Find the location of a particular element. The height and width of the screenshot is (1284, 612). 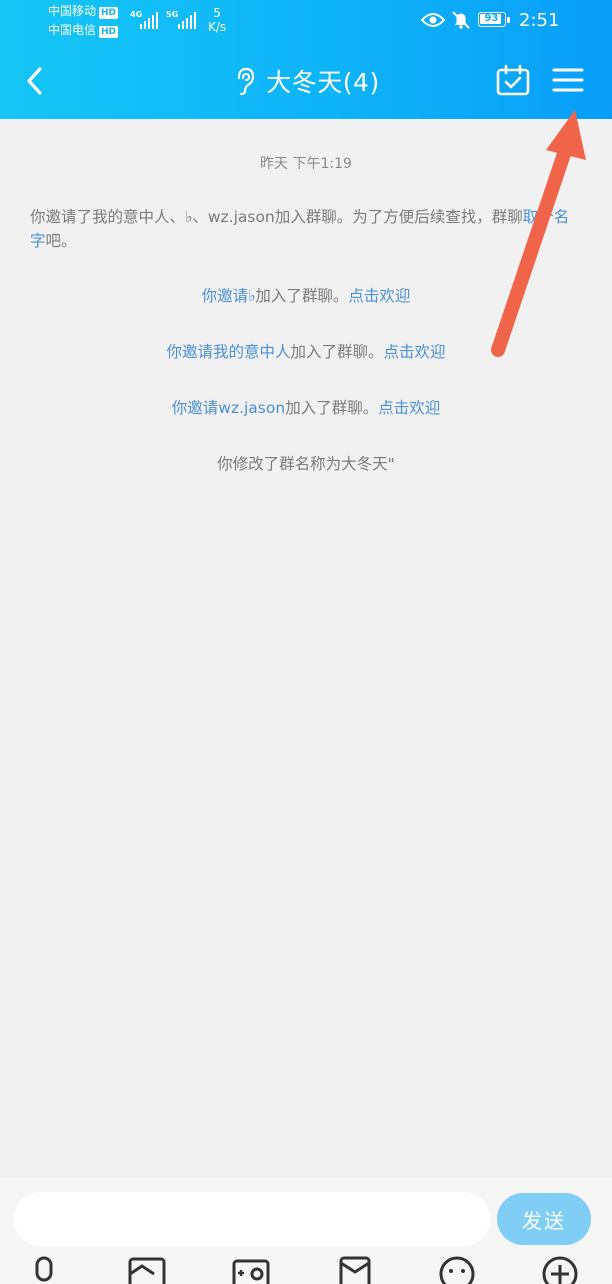

speed-value: 5 is located at coordinates (217, 13).